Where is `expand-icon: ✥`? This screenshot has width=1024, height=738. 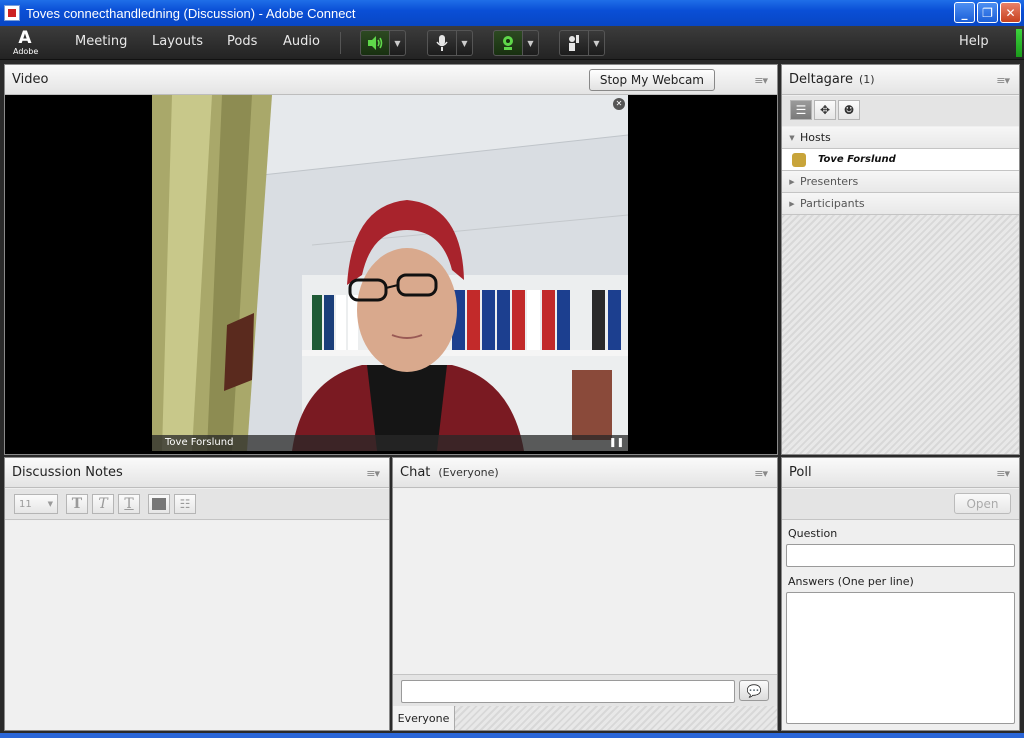
expand-icon: ✥ is located at coordinates (825, 110).